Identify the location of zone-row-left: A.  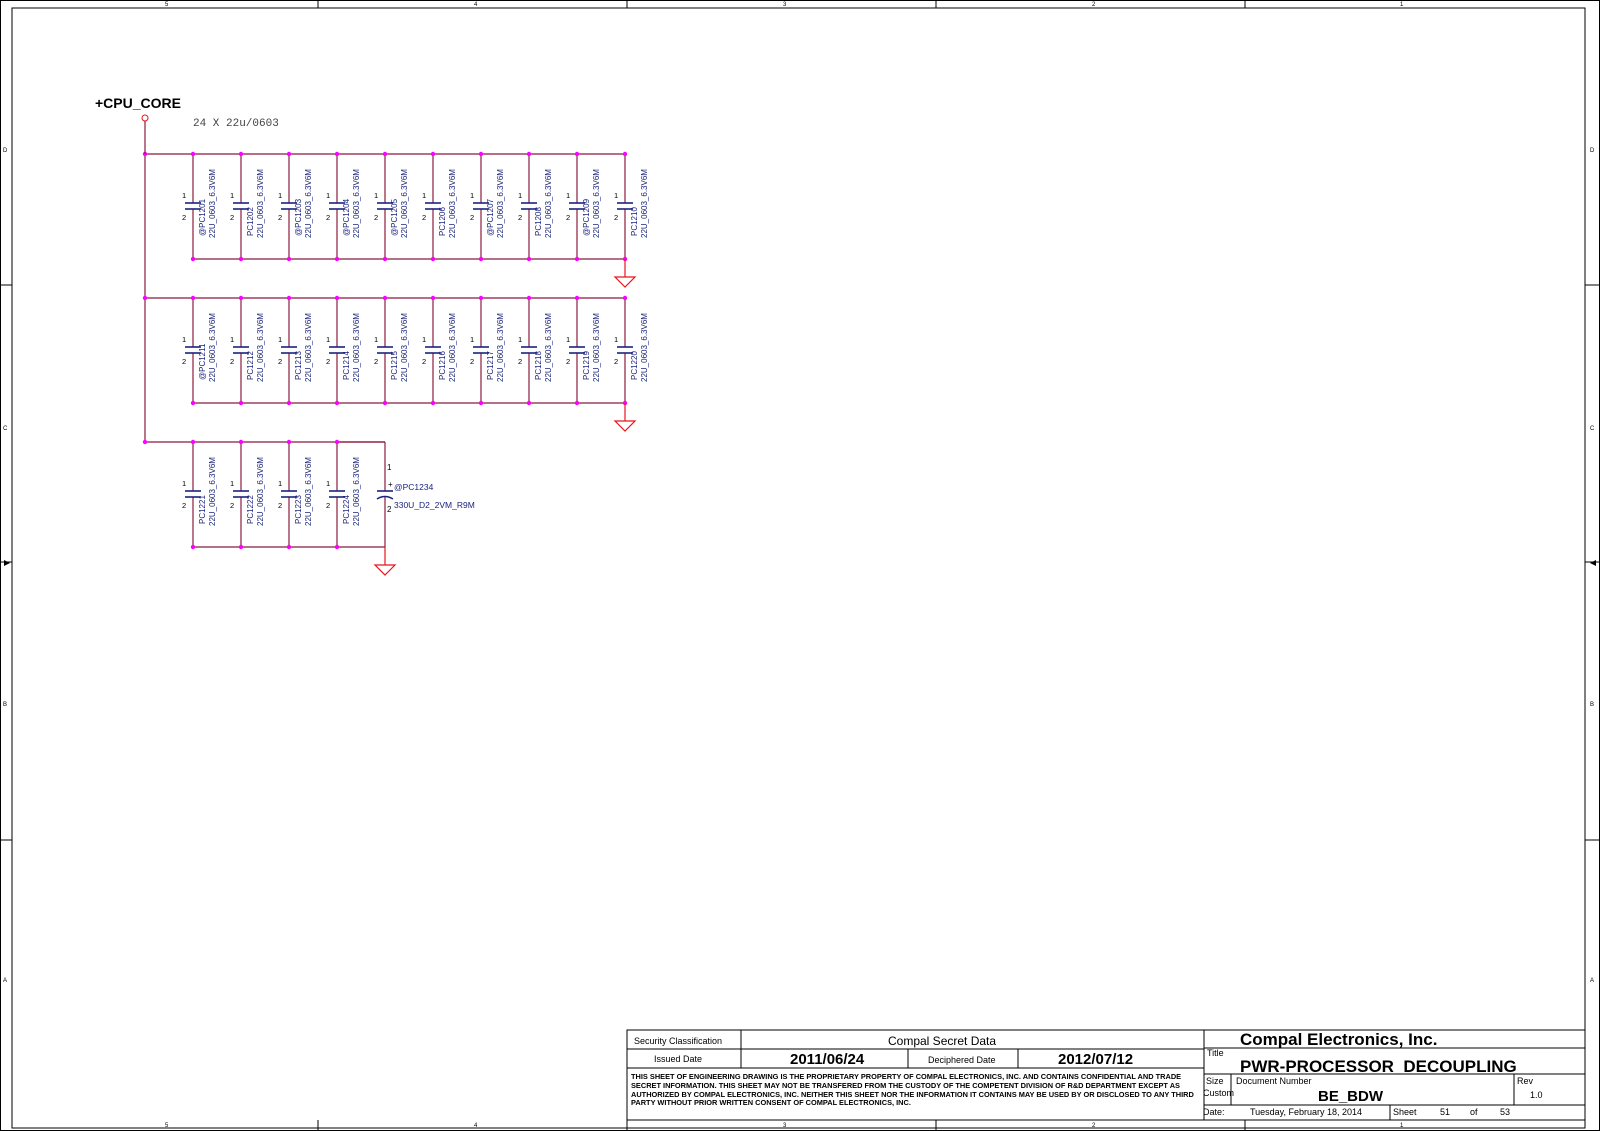
(5, 981).